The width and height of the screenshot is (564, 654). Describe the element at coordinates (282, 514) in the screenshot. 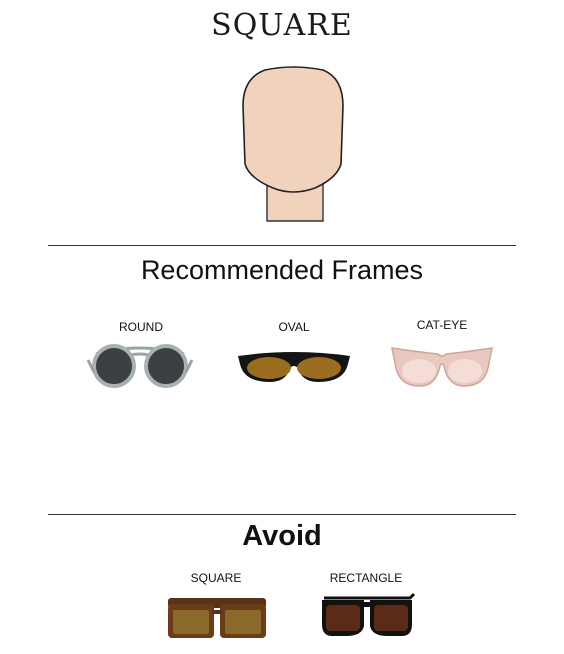

I see `divider-bottom` at that location.